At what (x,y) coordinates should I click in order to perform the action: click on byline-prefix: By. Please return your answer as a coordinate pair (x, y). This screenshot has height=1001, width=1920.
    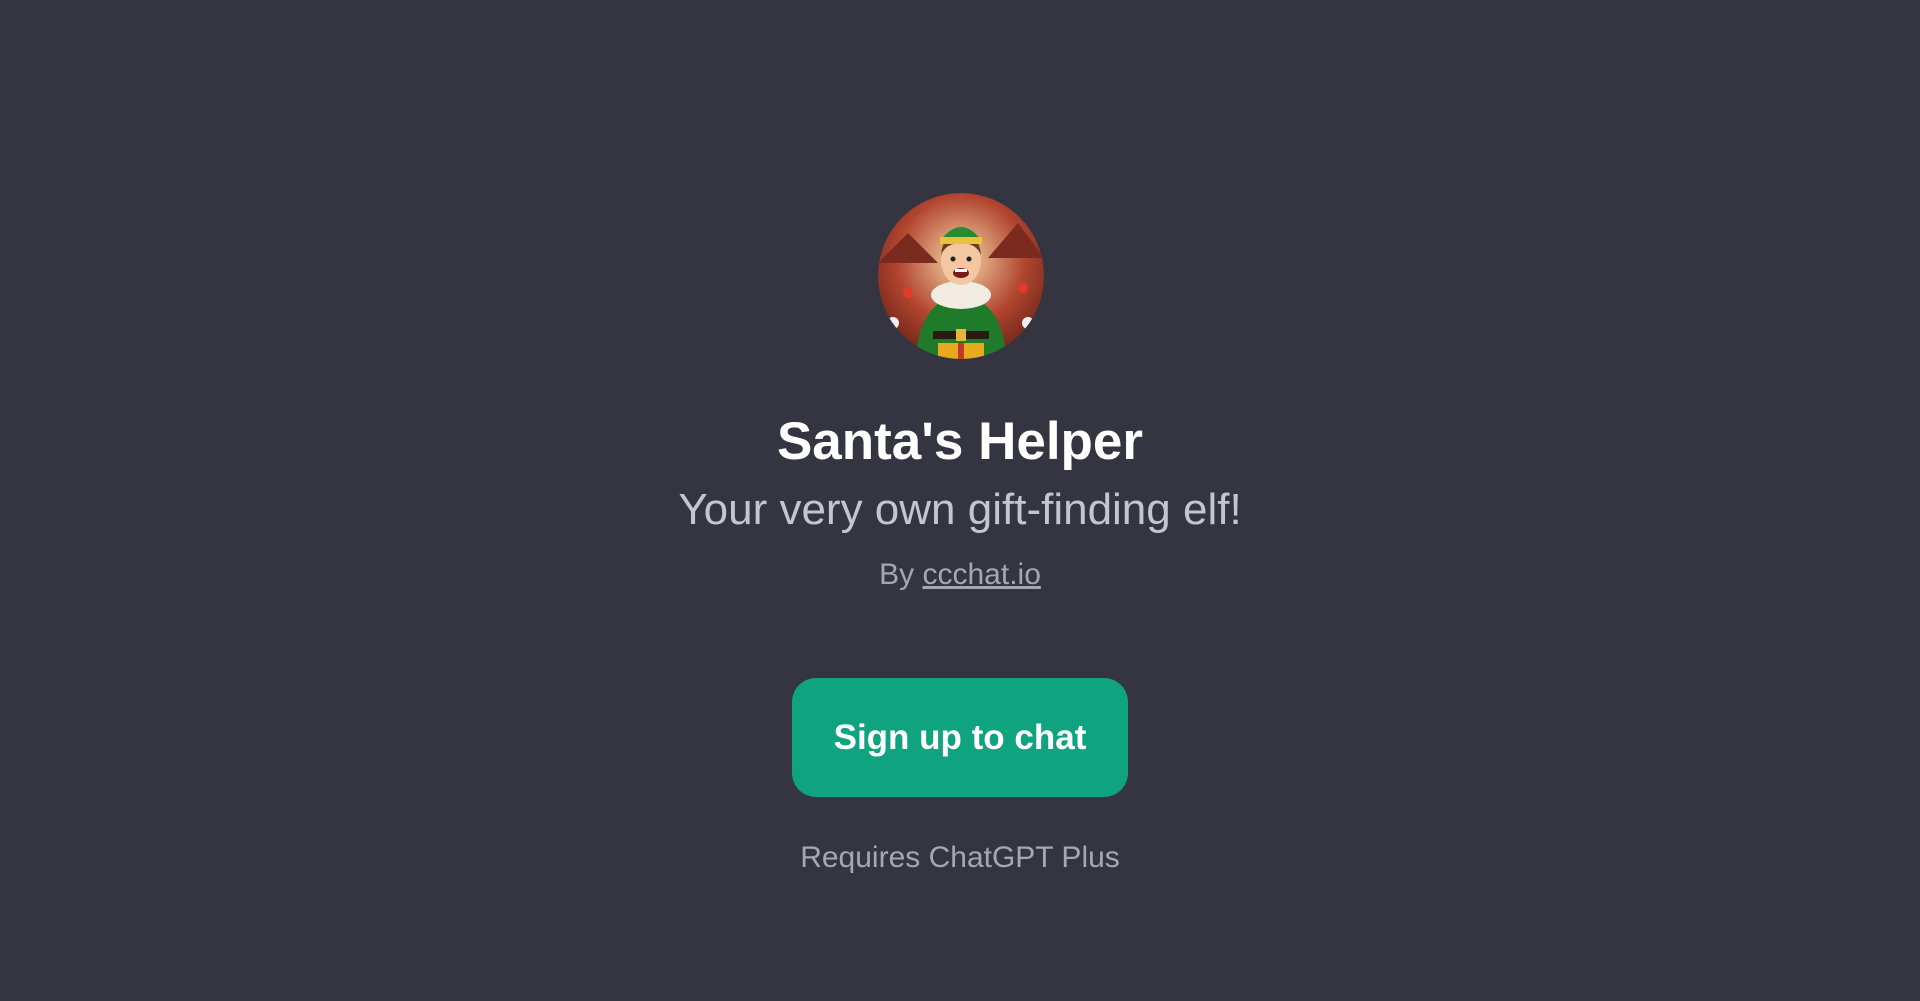
    Looking at the image, I should click on (897, 574).